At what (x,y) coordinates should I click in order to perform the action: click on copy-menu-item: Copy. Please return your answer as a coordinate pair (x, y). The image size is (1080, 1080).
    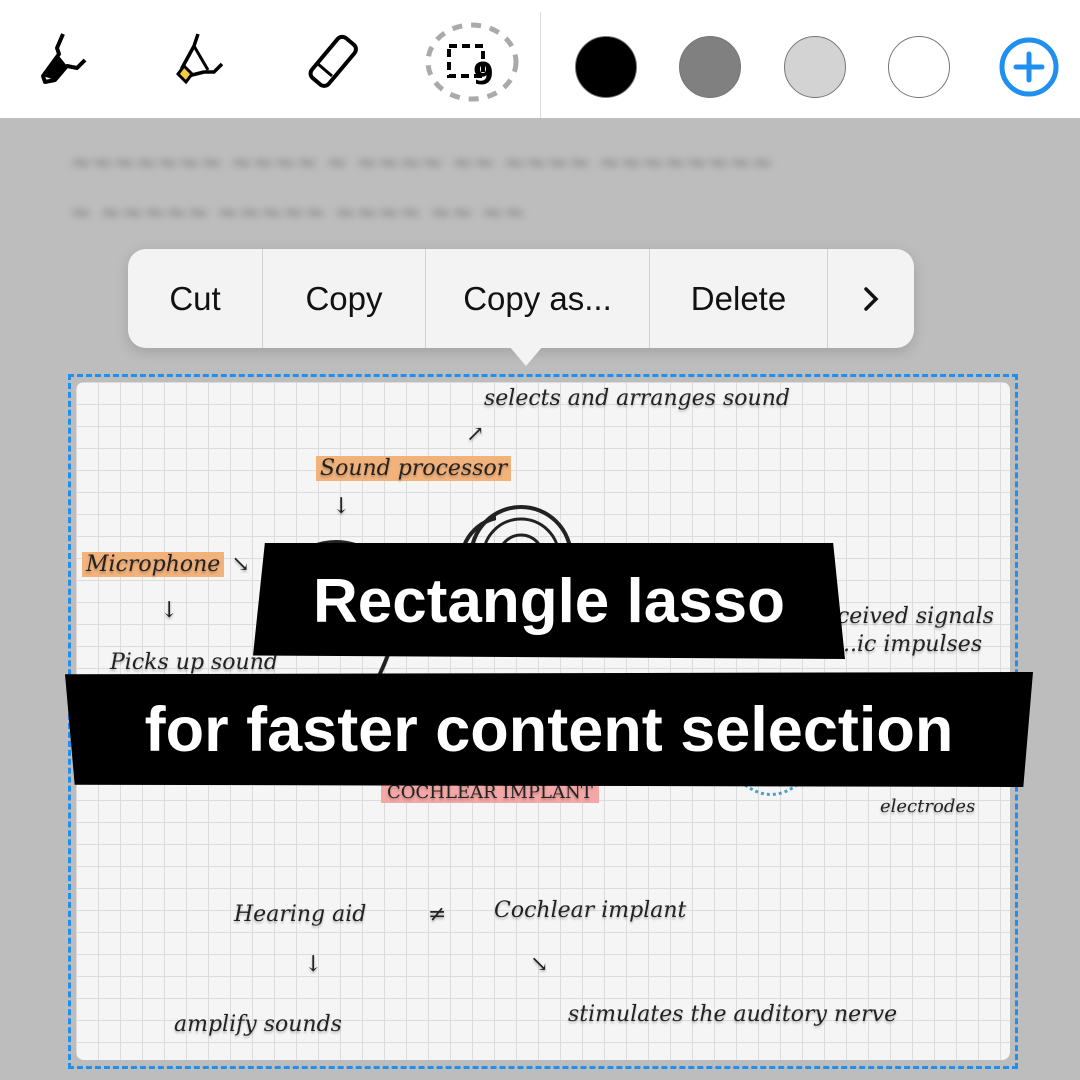
    Looking at the image, I should click on (344, 298).